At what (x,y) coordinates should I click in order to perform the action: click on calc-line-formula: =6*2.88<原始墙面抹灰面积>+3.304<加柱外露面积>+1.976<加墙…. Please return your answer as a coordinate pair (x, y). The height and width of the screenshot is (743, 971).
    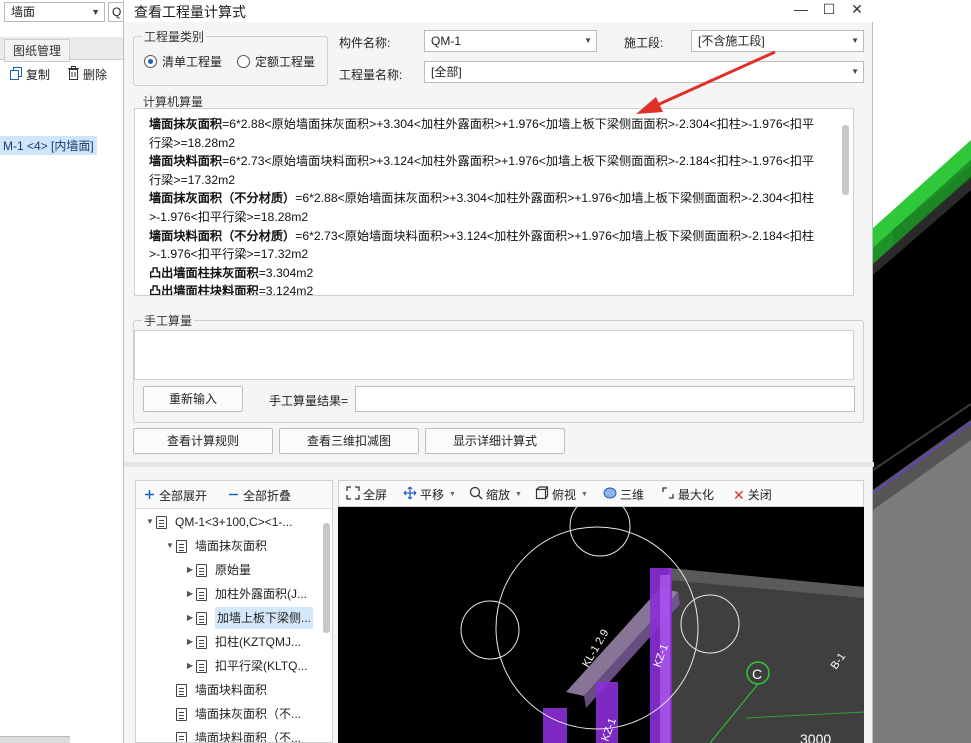
    Looking at the image, I should click on (555, 198).